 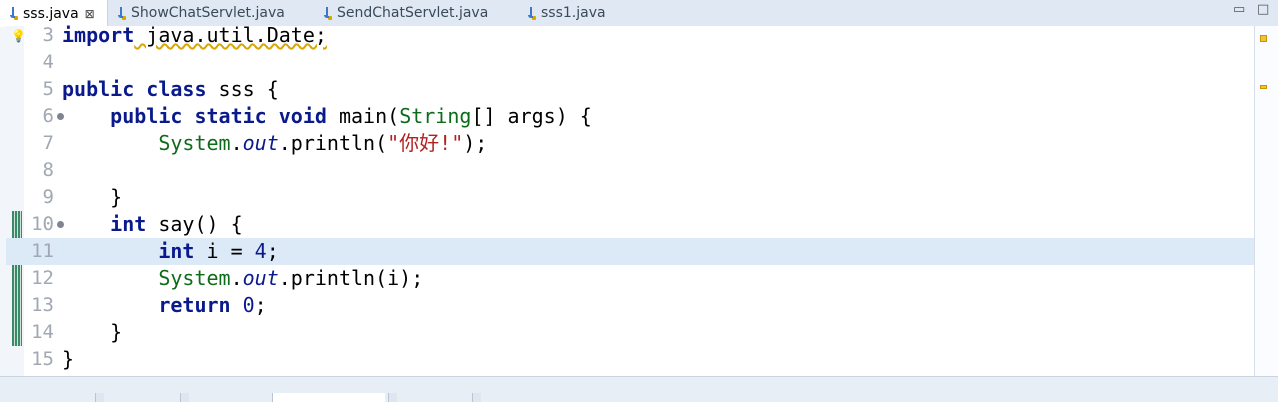 I want to click on code-line: 5 public class sss {, so click(x=631, y=89).